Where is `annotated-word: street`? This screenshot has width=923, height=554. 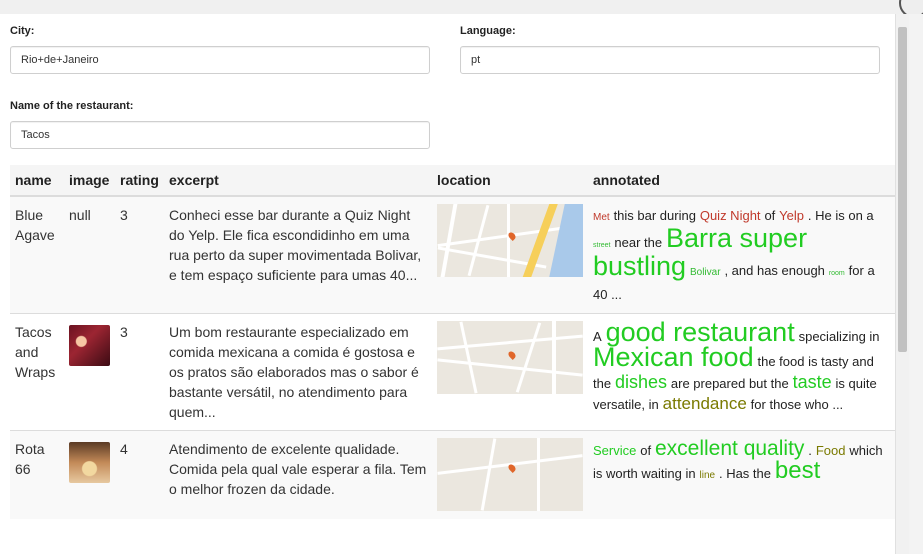
annotated-word: street is located at coordinates (602, 245).